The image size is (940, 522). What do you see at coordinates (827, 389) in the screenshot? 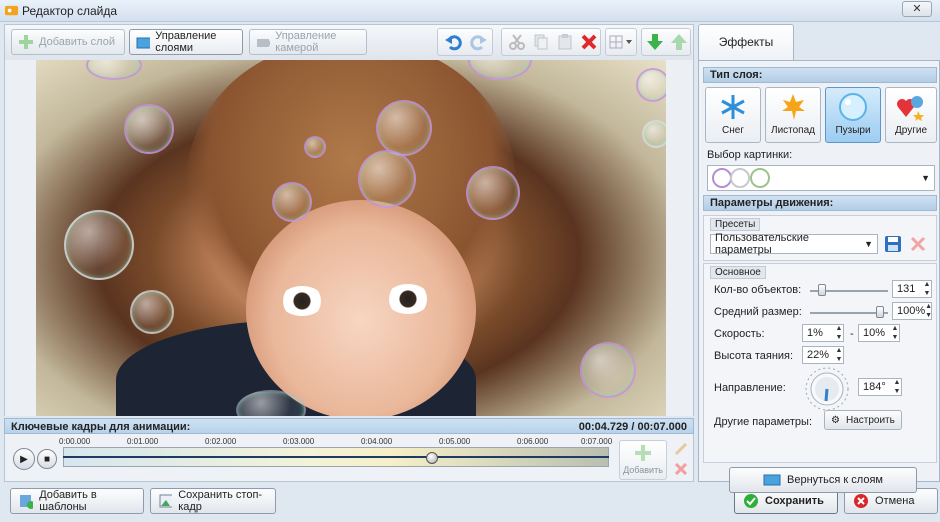
I see `direction-dial` at bounding box center [827, 389].